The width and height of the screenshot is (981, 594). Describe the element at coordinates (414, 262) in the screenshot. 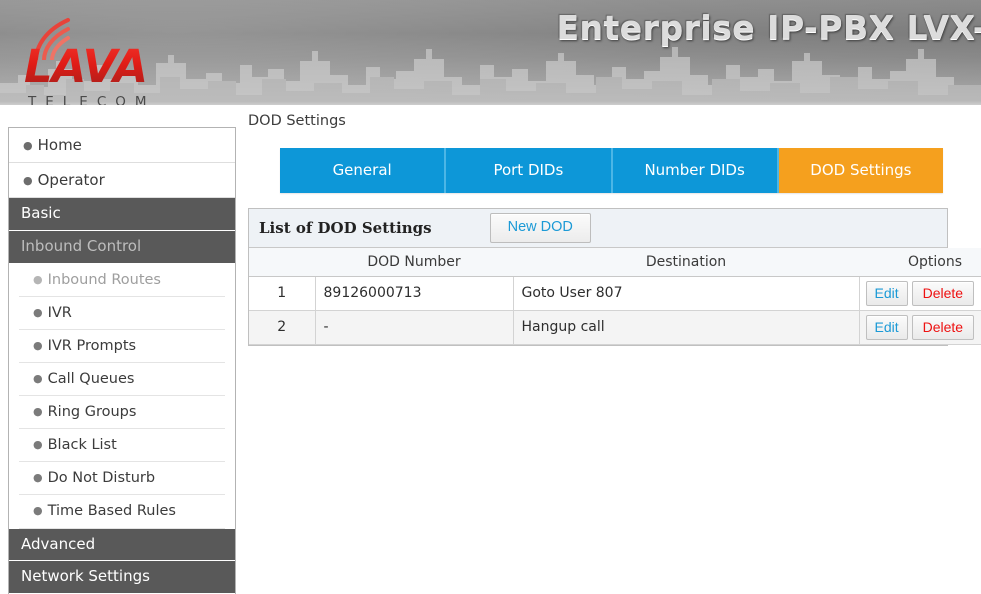

I see `column-header-dod-number: DOD Number` at that location.